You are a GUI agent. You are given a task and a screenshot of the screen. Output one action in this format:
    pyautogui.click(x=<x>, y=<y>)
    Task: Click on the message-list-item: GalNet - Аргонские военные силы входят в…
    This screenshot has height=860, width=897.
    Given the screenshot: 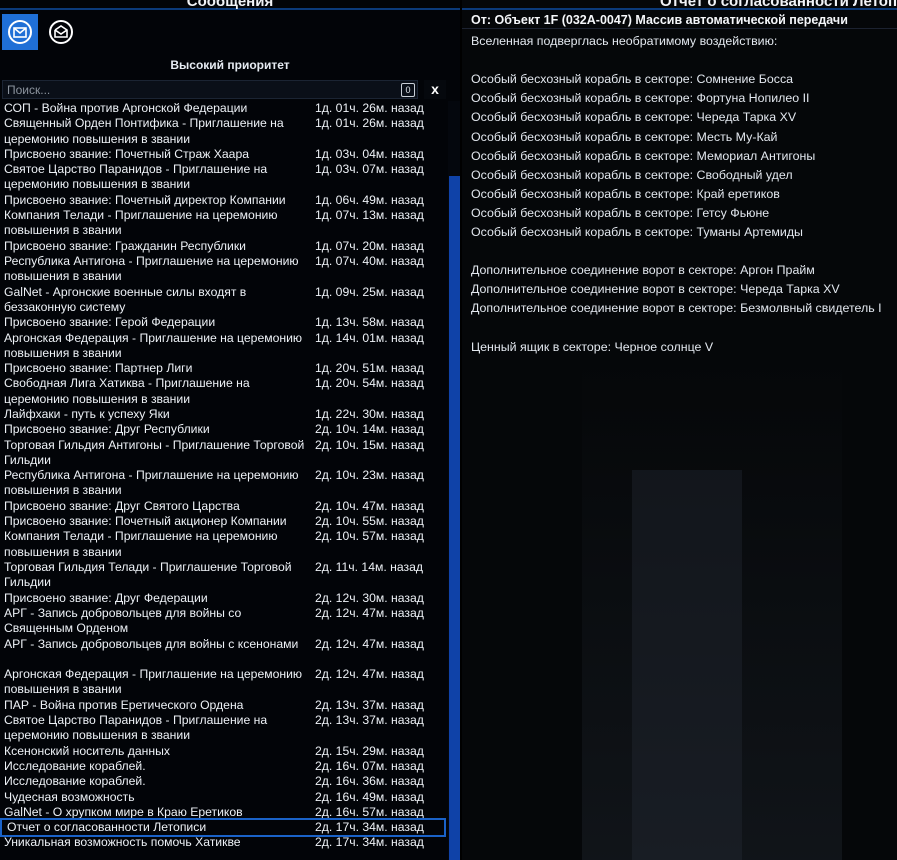 What is the action you would take?
    pyautogui.click(x=223, y=300)
    